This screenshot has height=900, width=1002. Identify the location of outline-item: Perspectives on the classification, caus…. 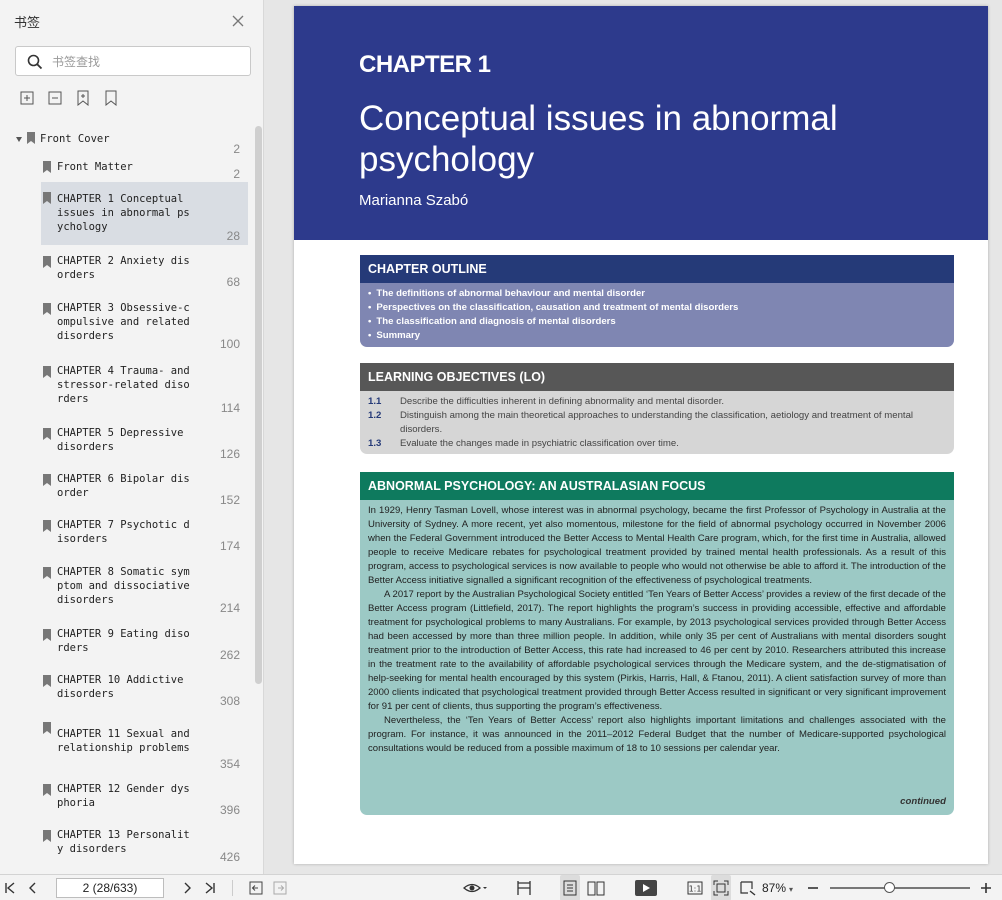
(661, 308).